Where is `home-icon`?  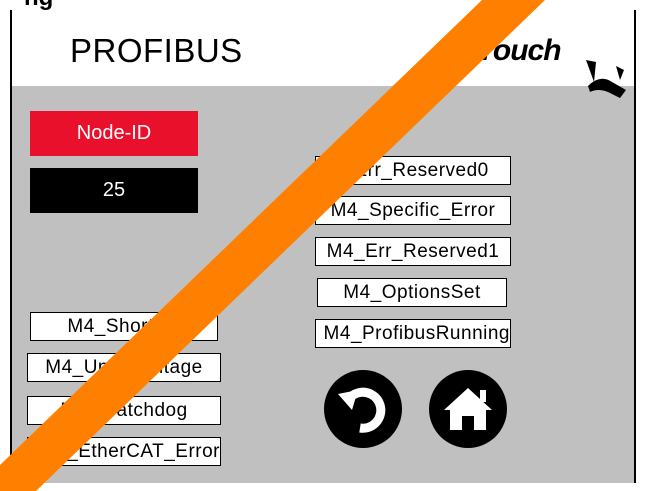
home-icon is located at coordinates (468, 409).